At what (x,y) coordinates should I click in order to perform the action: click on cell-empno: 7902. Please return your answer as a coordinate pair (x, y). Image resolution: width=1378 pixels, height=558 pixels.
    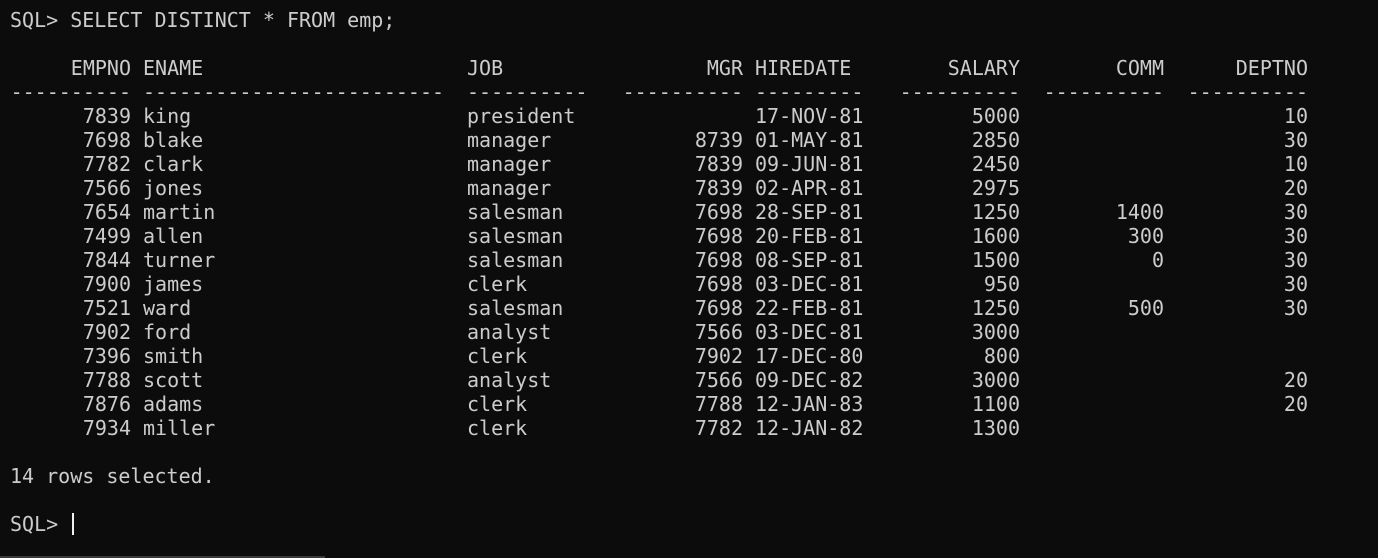
    Looking at the image, I should click on (106, 332).